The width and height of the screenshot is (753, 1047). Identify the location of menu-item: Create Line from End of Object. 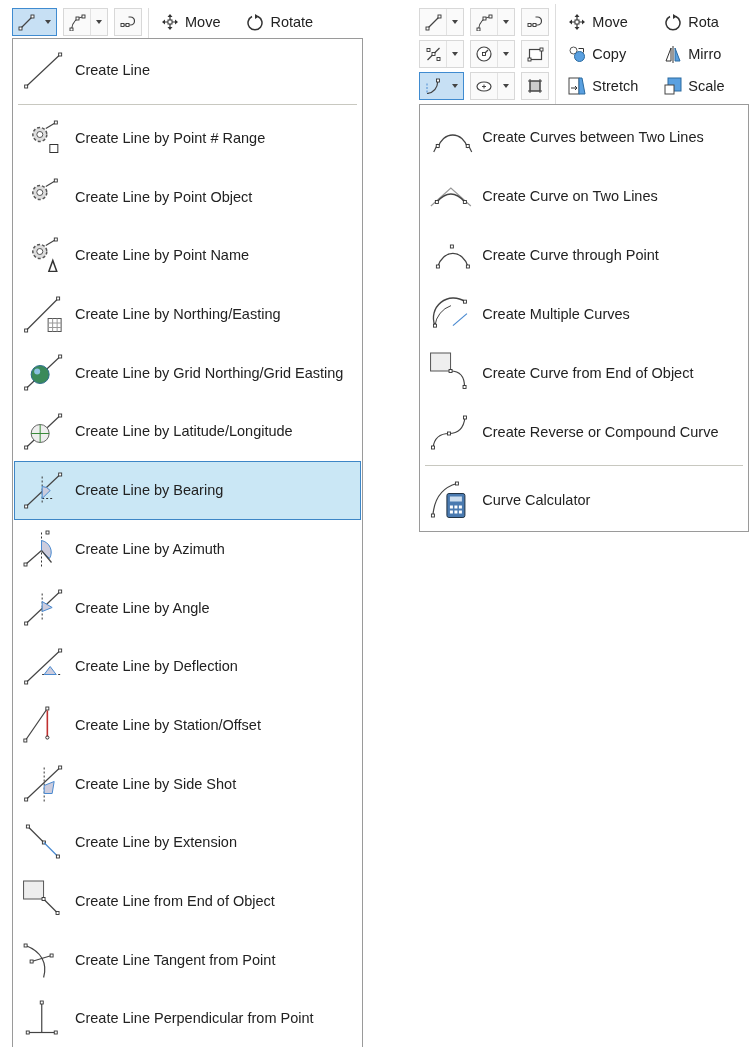
(188, 901).